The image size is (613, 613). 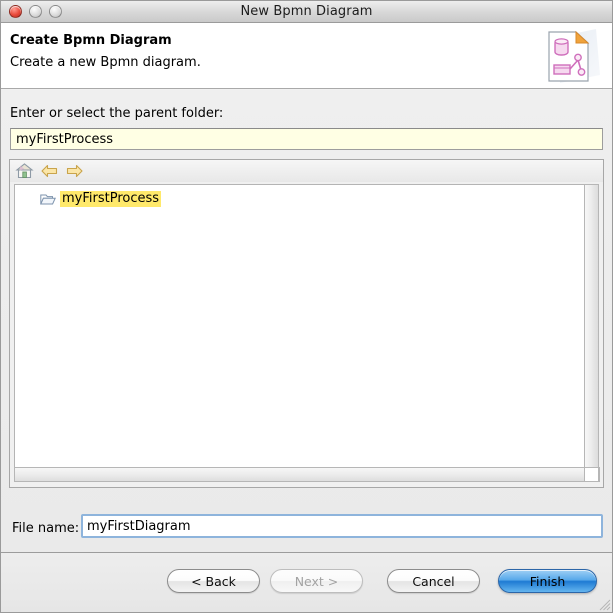 What do you see at coordinates (547, 581) in the screenshot?
I see `finish-button: Finish` at bounding box center [547, 581].